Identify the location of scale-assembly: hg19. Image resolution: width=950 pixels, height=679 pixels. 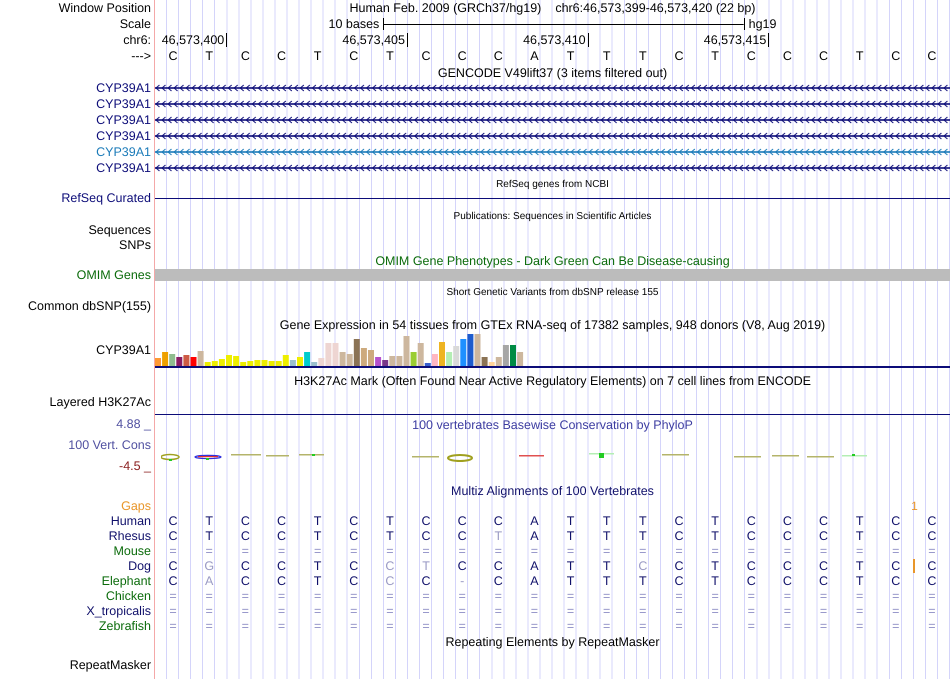
(762, 24).